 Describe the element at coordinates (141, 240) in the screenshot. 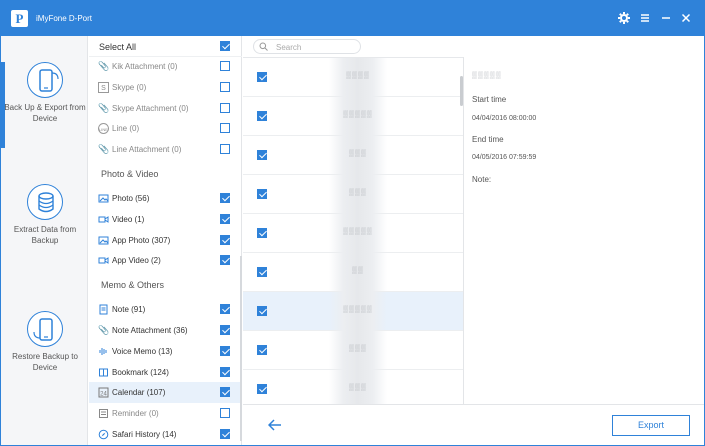

I see `category-label: App Photo (307)` at that location.